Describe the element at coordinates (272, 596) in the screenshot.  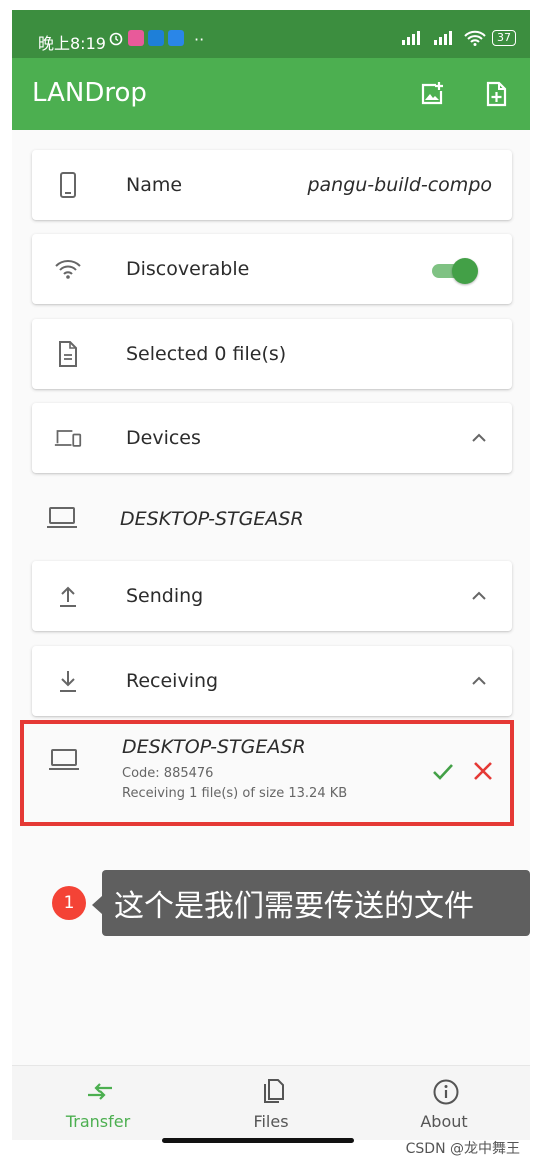
I see `sending-section-header: Sending` at that location.